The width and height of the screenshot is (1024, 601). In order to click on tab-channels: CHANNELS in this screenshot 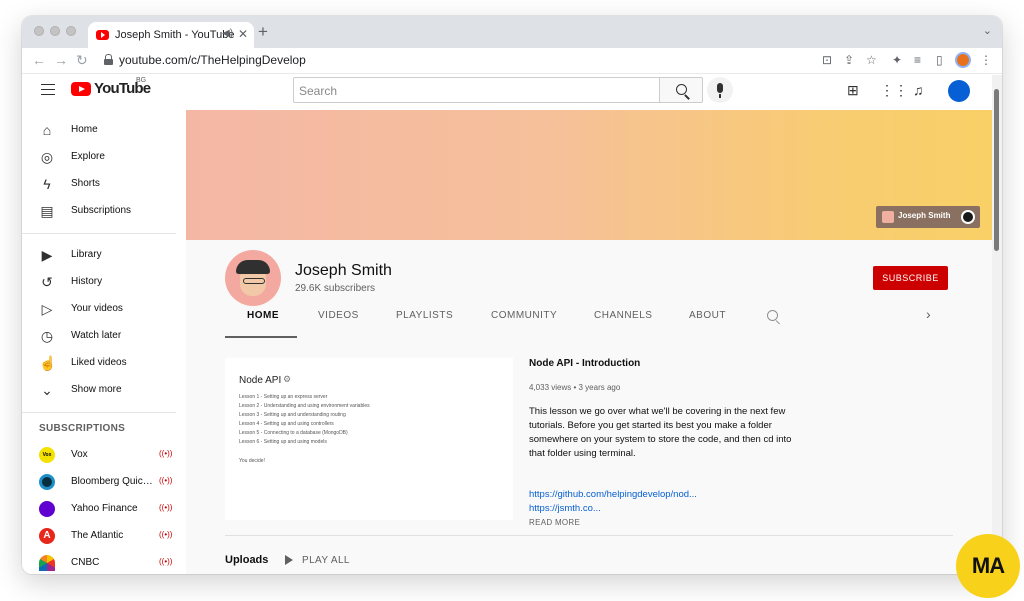, I will do `click(623, 315)`.